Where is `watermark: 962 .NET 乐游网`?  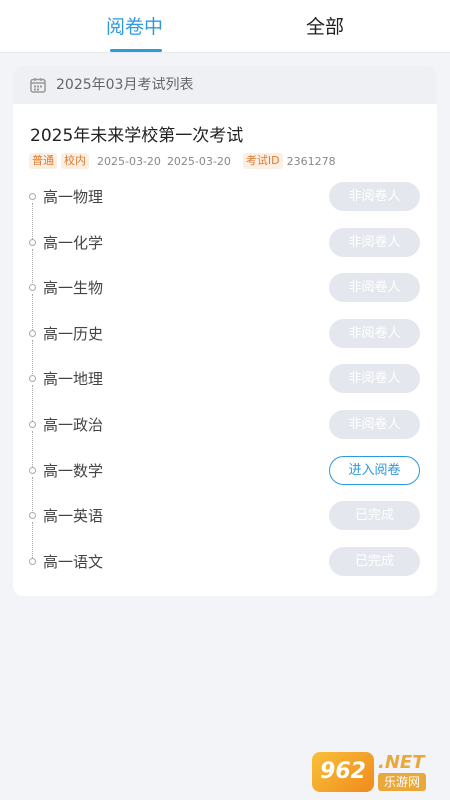 watermark: 962 .NET 乐游网 is located at coordinates (378, 772).